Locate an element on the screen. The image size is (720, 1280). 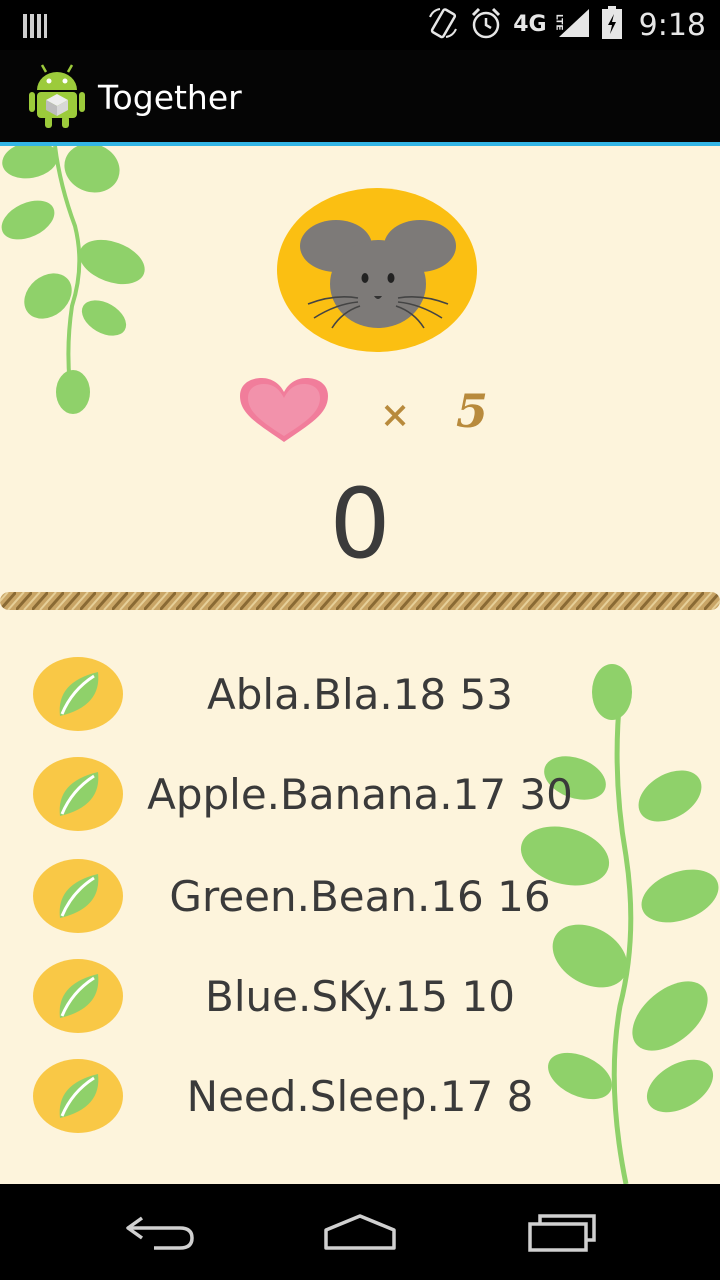
score-display: 0 is located at coordinates (360, 524).